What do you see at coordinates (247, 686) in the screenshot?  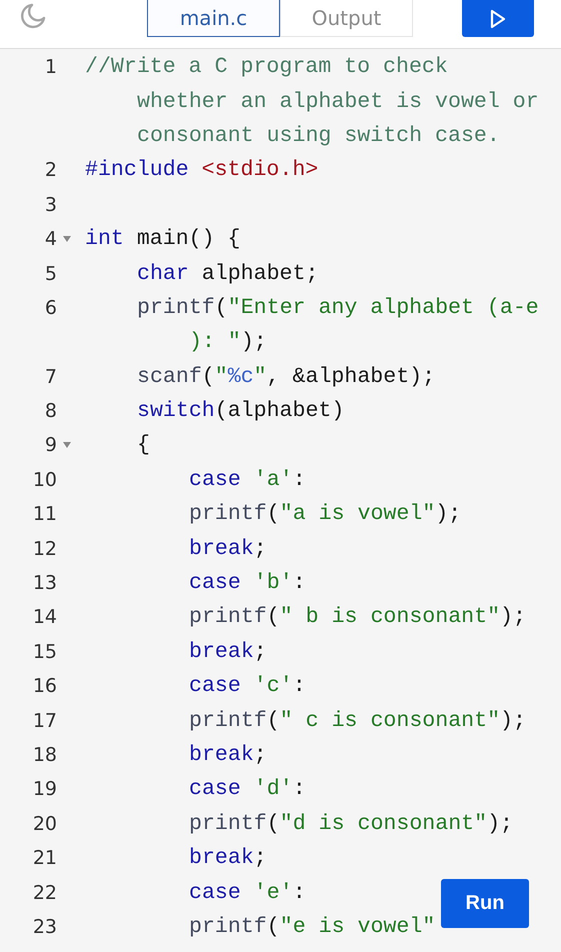 I see `code-line: case 'c':` at bounding box center [247, 686].